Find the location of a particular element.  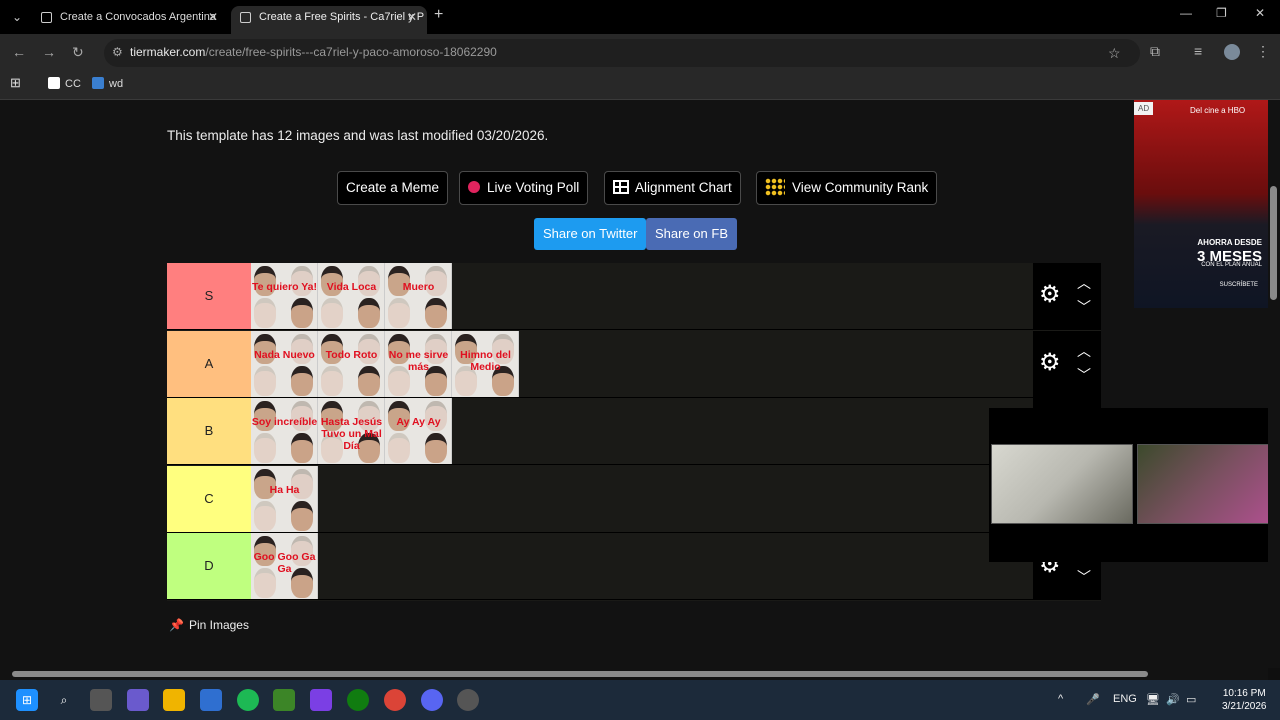

file-explorer-icon is located at coordinates (174, 700).